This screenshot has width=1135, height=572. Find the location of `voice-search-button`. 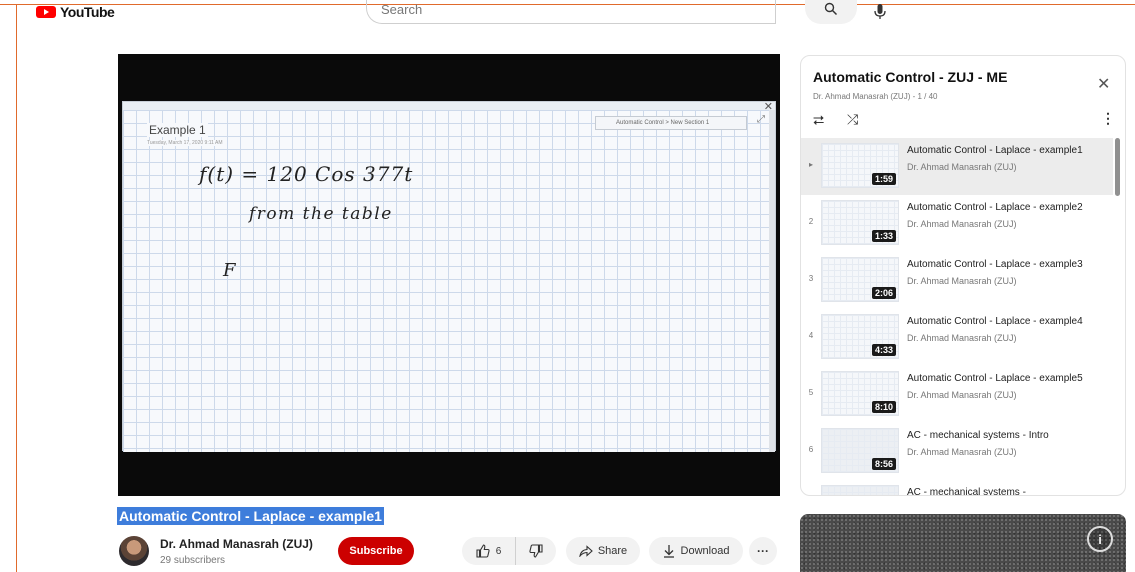

voice-search-button is located at coordinates (880, 12).